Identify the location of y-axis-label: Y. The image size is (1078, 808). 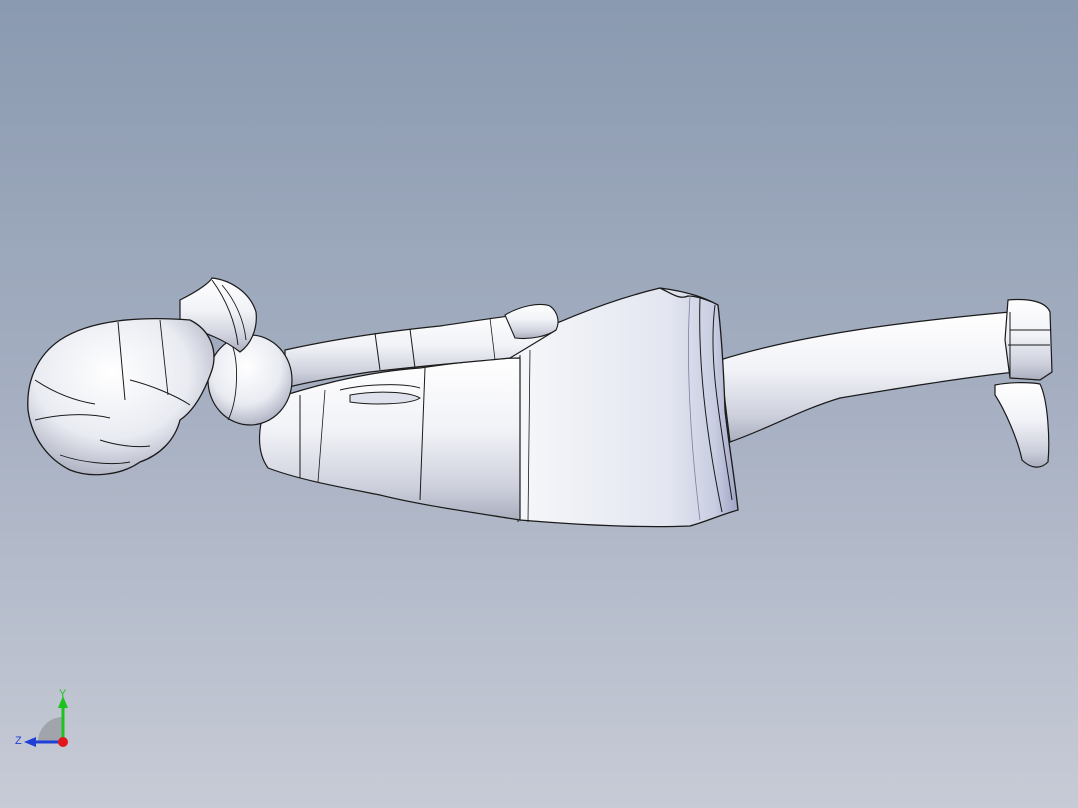
(63, 694).